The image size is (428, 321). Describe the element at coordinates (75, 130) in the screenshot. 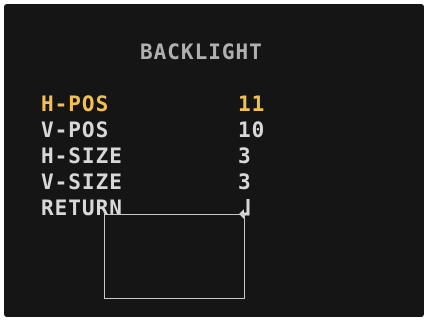

I see `menu-item-label: V-POS` at that location.